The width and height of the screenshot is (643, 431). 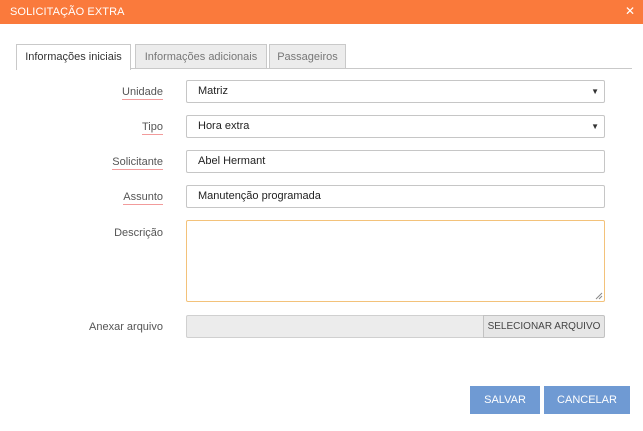 What do you see at coordinates (137, 163) in the screenshot?
I see `solicitante-label: Solicitante` at bounding box center [137, 163].